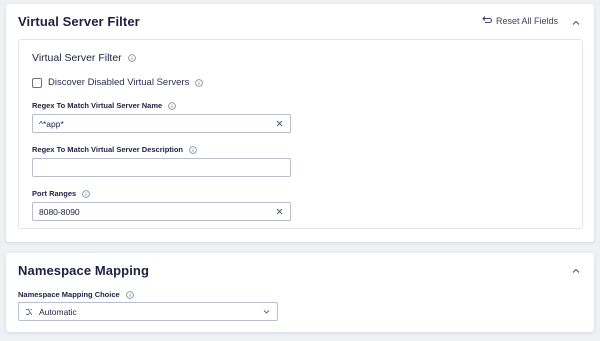  Describe the element at coordinates (77, 58) in the screenshot. I see `section-title-text: Virtual Server Filter` at that location.